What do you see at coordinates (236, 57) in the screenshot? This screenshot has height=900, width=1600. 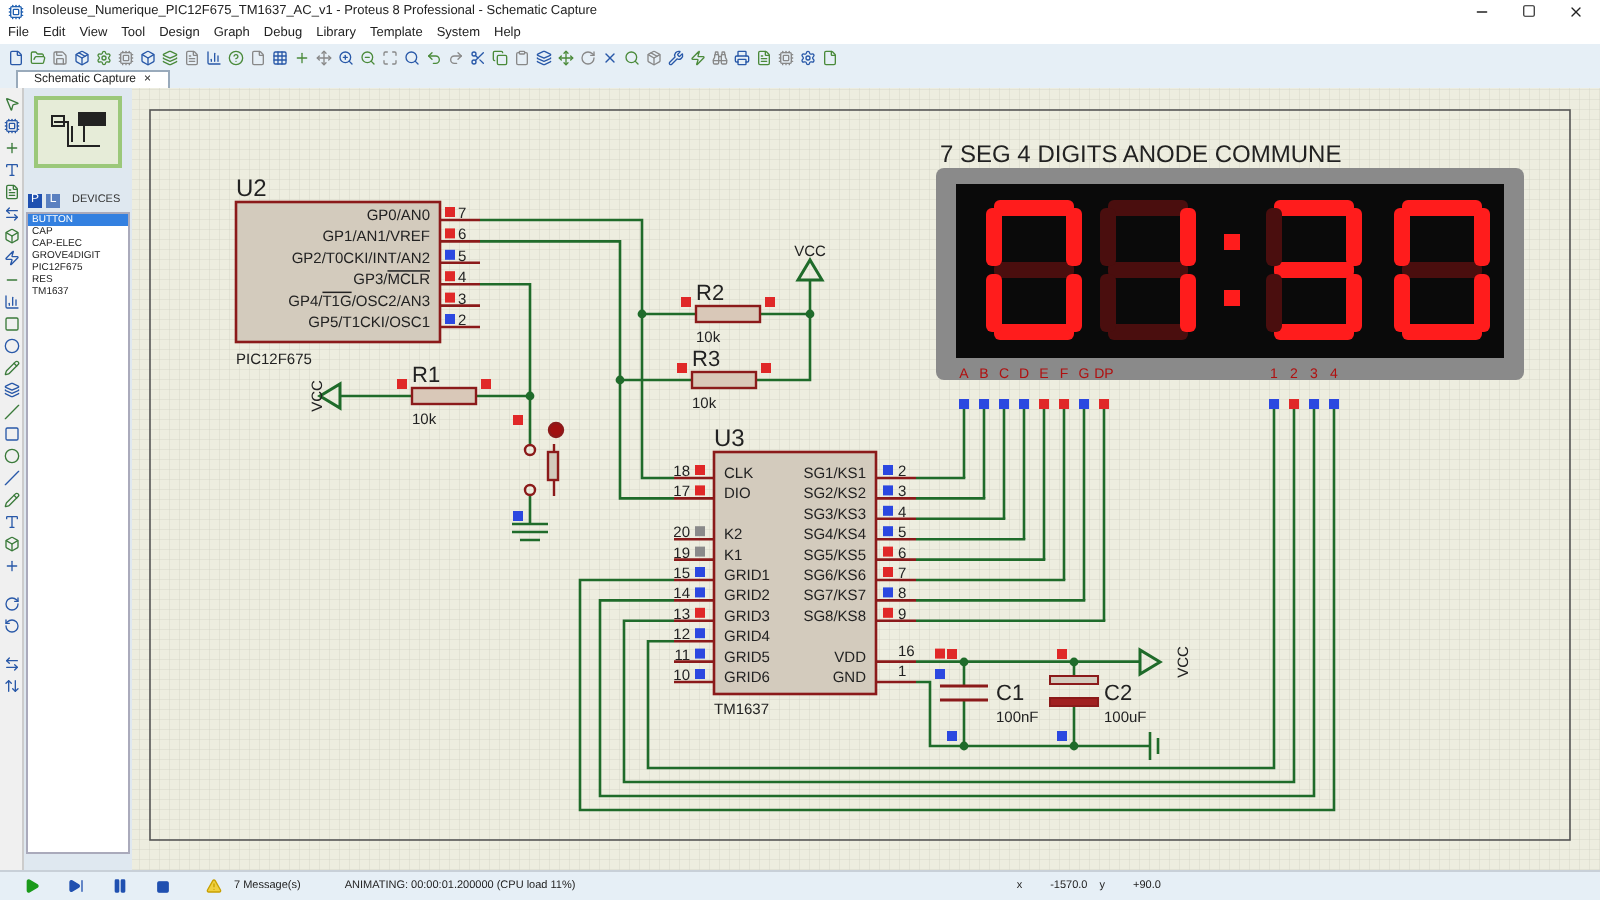 I see `help-icon` at bounding box center [236, 57].